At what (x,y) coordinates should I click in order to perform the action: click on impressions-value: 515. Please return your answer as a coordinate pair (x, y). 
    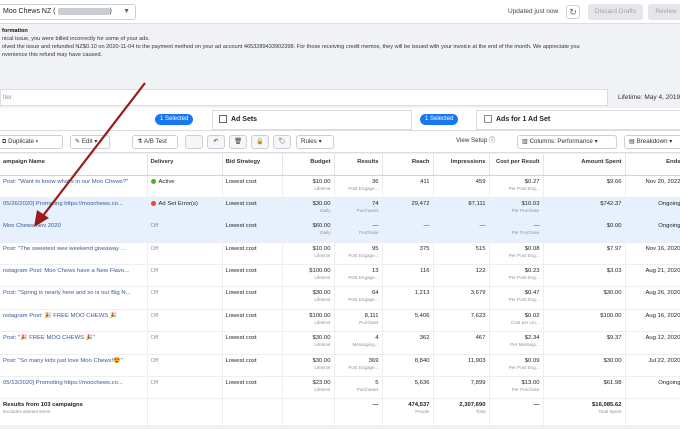
    Looking at the image, I should click on (480, 248).